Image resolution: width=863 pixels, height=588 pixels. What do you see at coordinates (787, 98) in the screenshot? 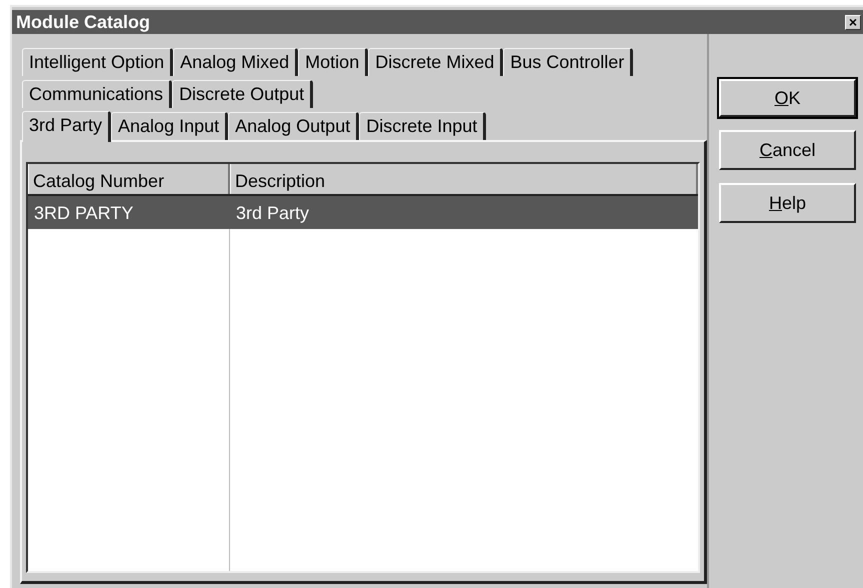
I see `ok-button: OK` at bounding box center [787, 98].